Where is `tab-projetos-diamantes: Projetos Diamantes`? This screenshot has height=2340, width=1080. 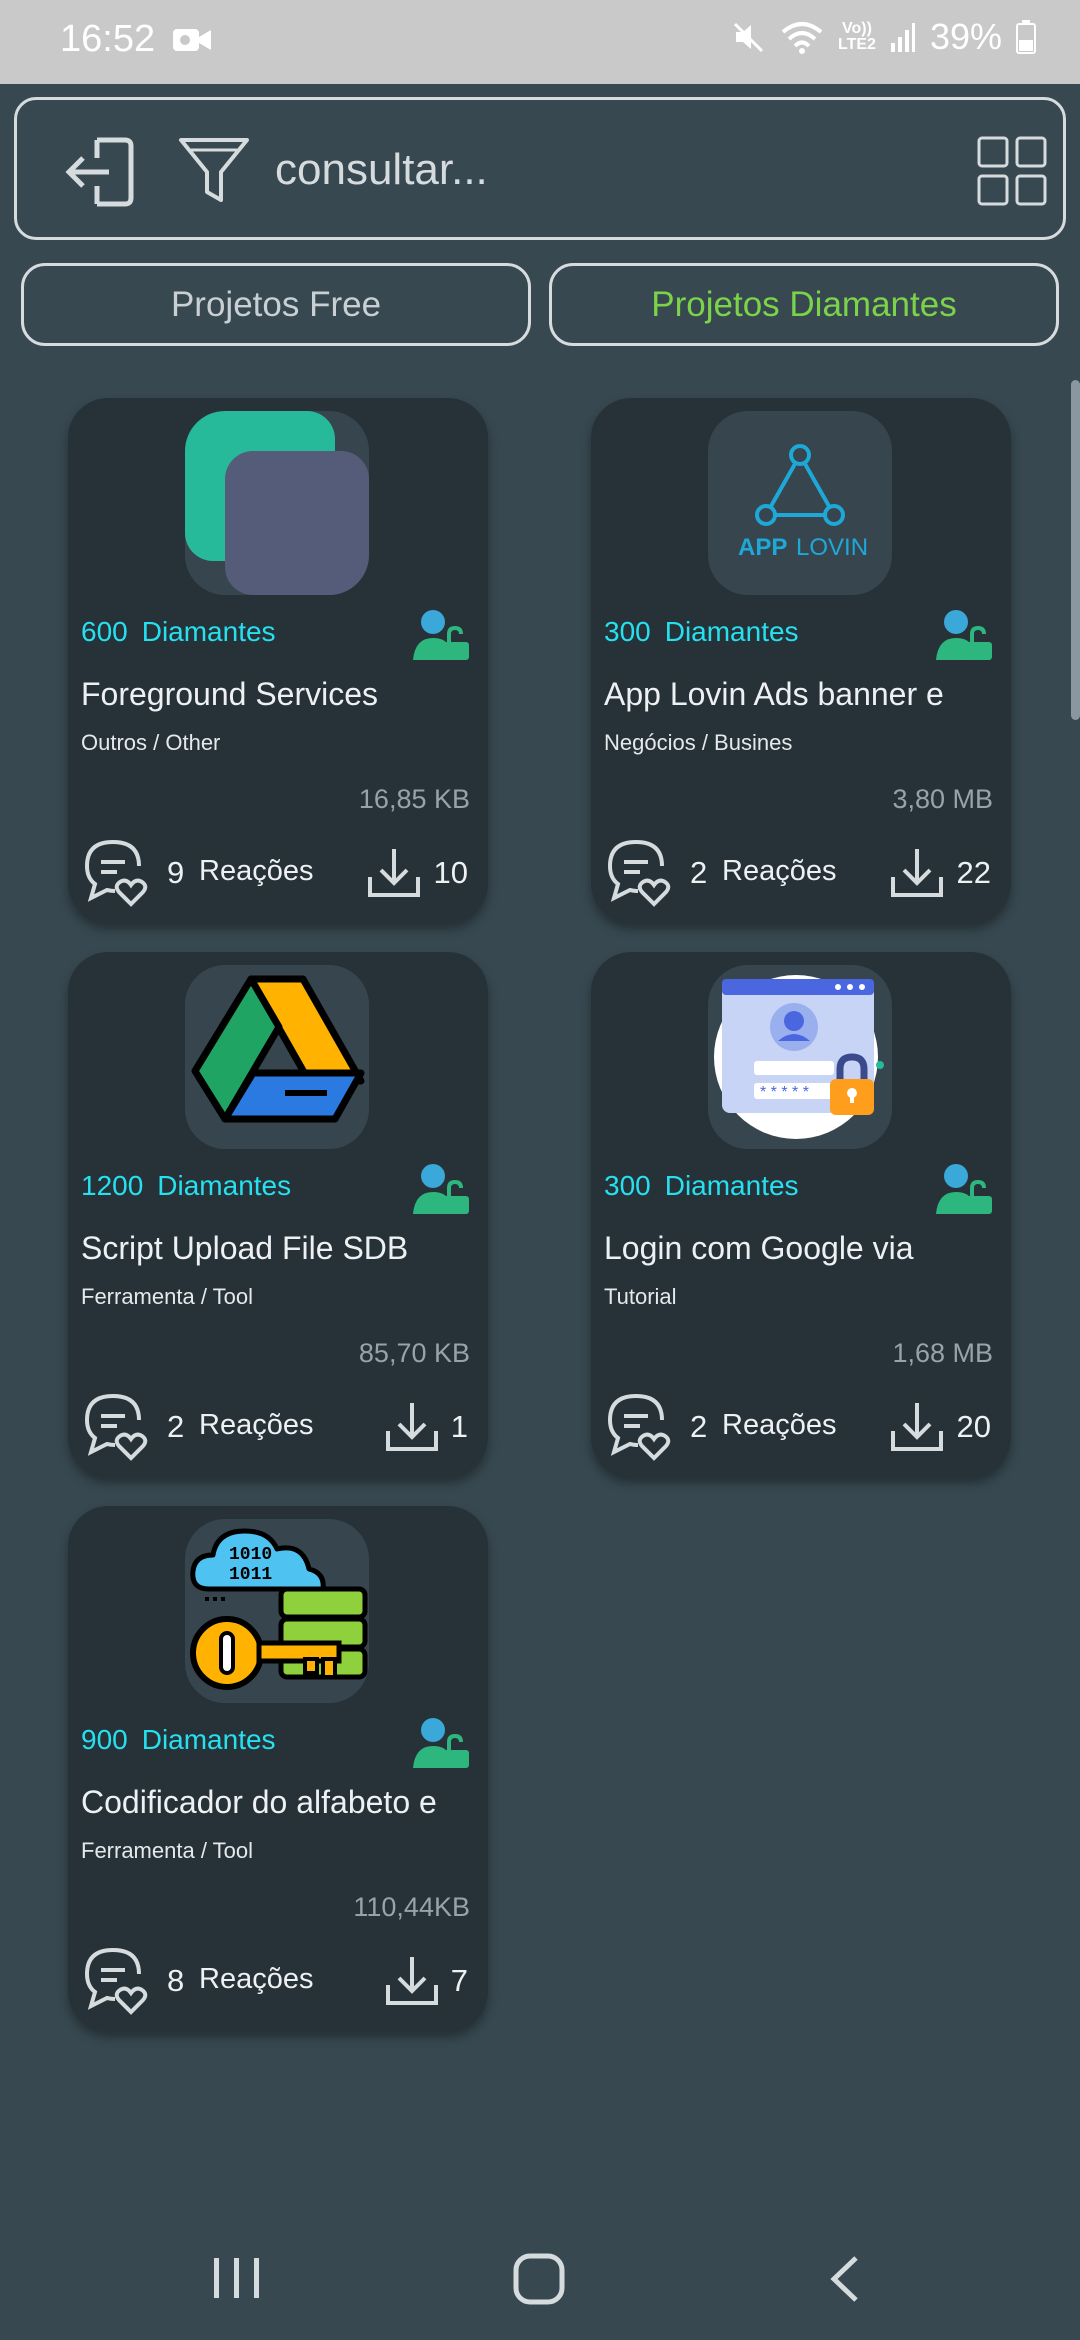 tab-projetos-diamantes: Projetos Diamantes is located at coordinates (804, 304).